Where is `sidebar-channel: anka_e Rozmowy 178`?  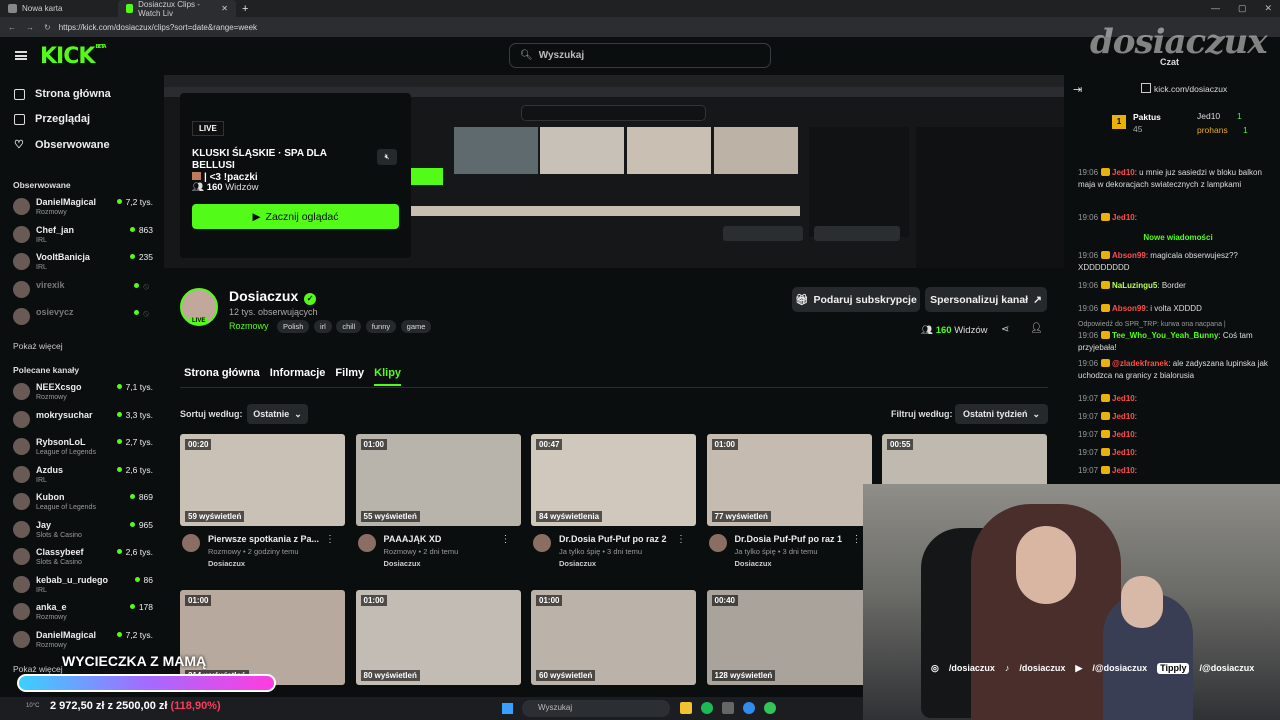
sidebar-channel: anka_e Rozmowy 178 is located at coordinates (83, 613).